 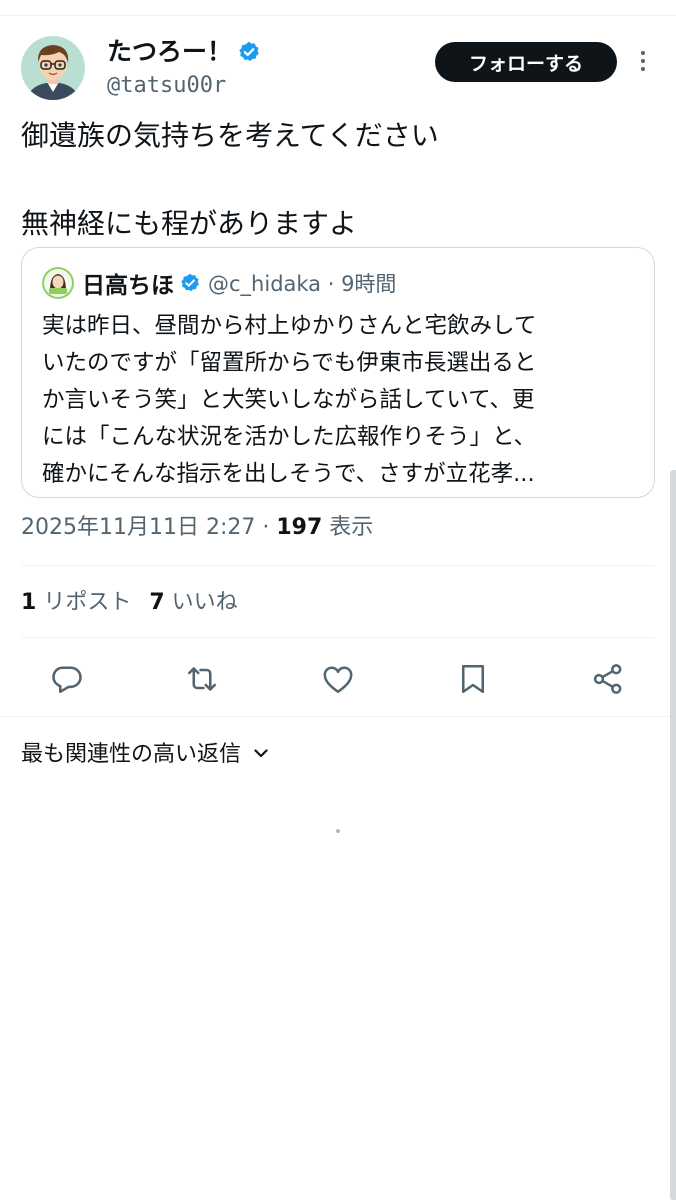 What do you see at coordinates (289, 437) in the screenshot?
I see `quoted-text-line: には「こんな状況を活かした広報作りそう」と、` at bounding box center [289, 437].